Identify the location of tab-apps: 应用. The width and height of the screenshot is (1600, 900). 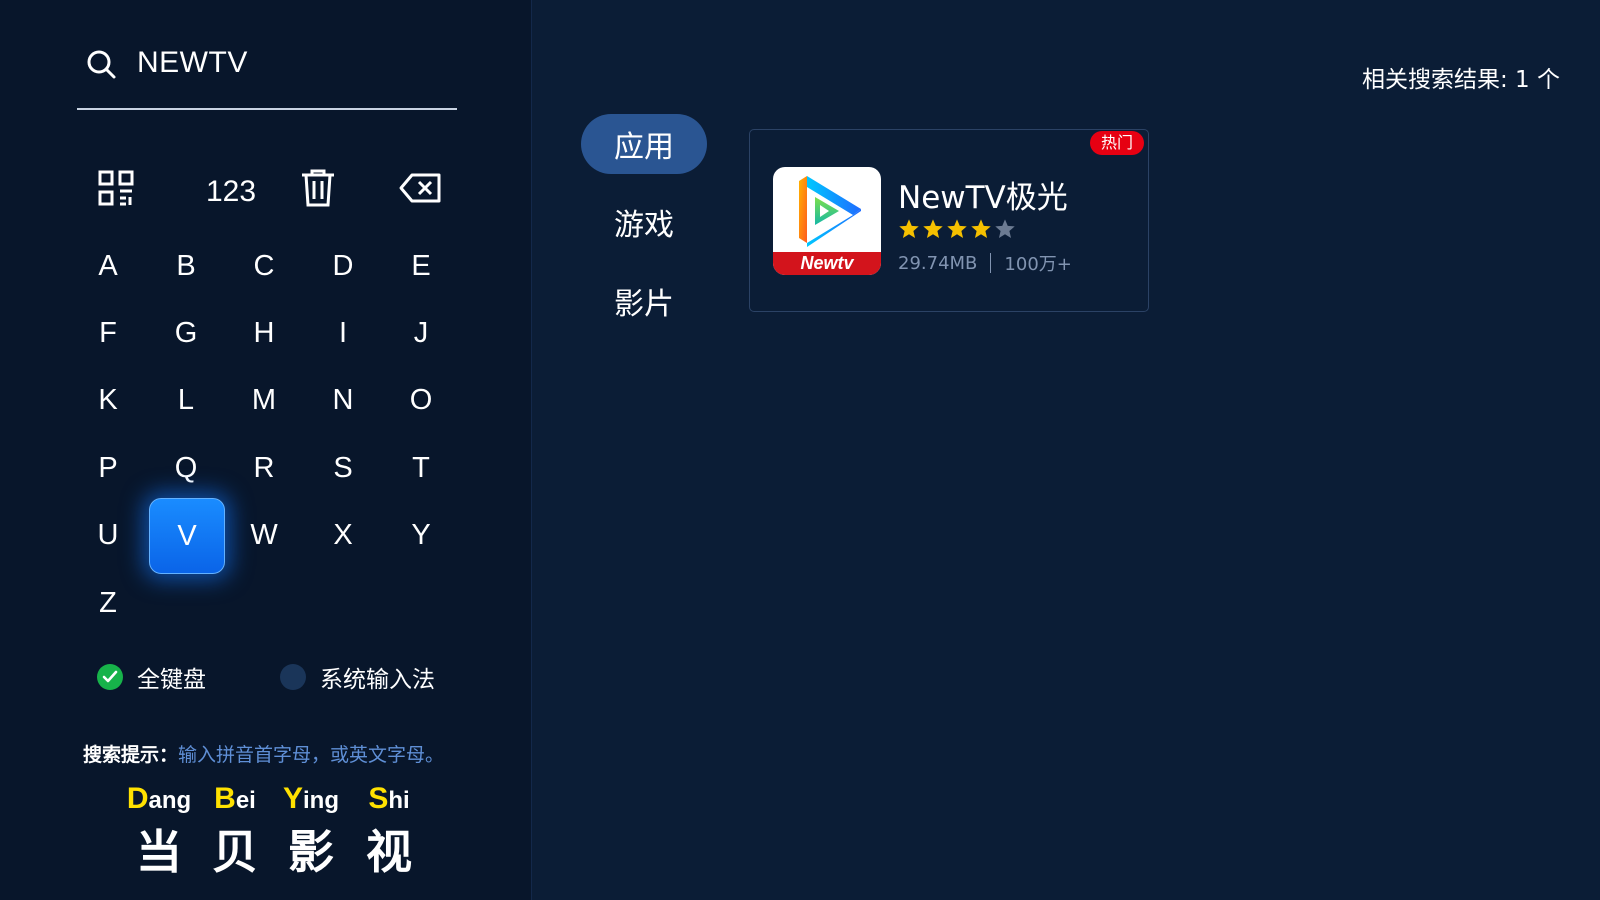
(644, 144).